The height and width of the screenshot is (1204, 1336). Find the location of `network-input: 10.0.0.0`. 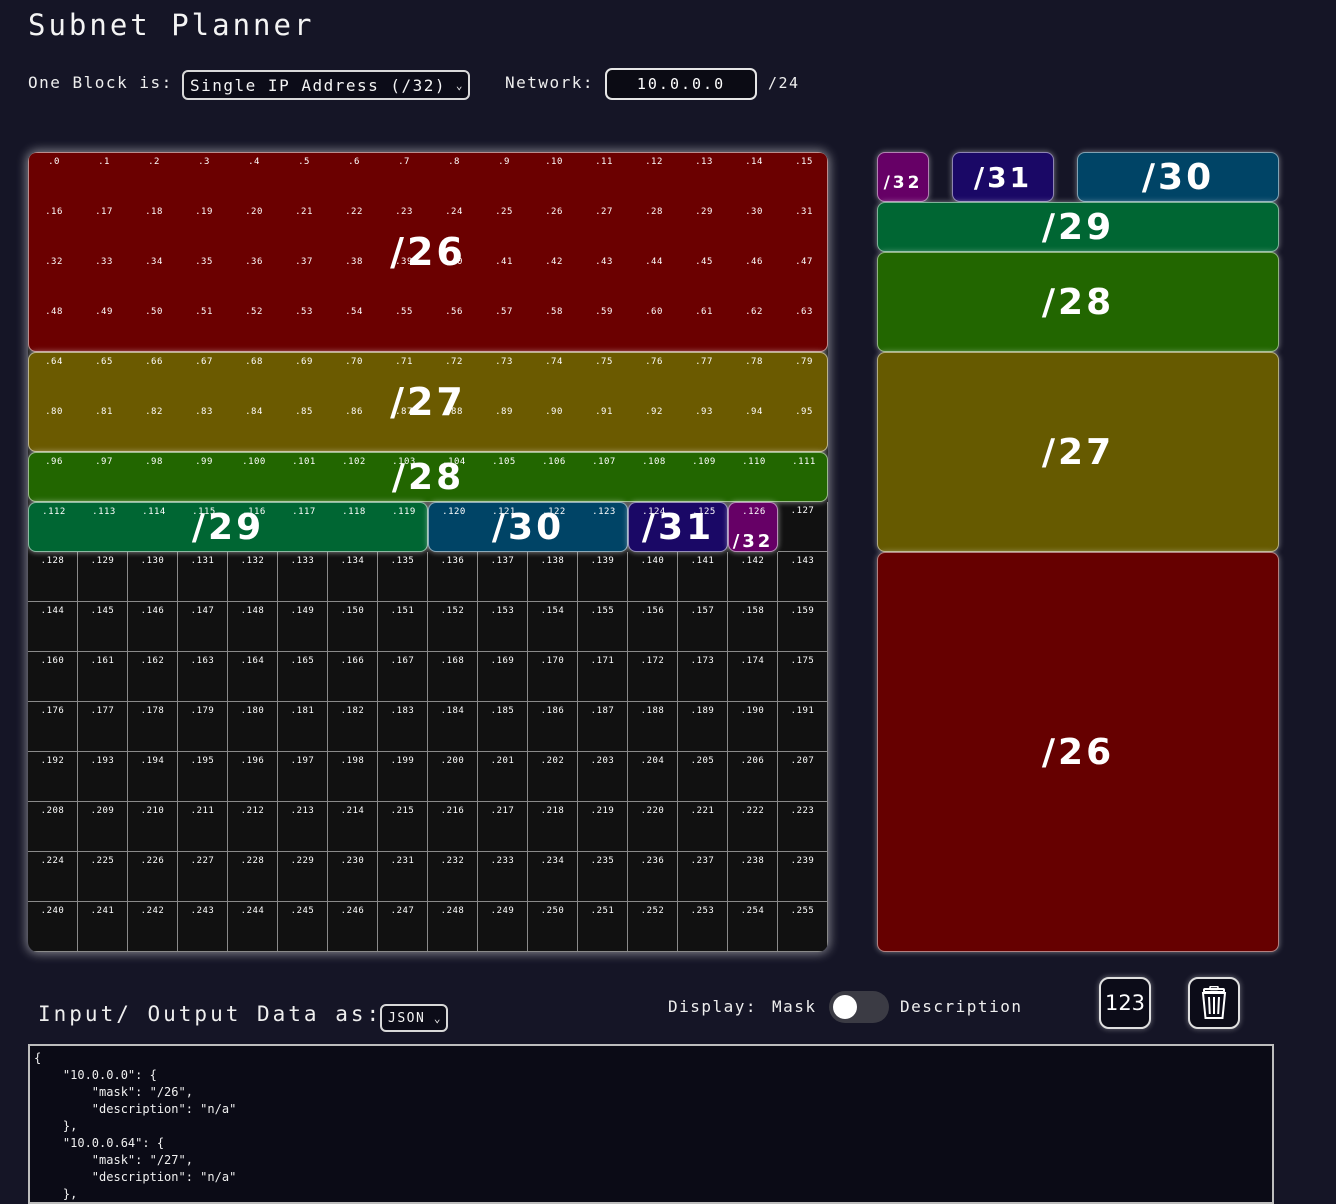

network-input: 10.0.0.0 is located at coordinates (681, 84).